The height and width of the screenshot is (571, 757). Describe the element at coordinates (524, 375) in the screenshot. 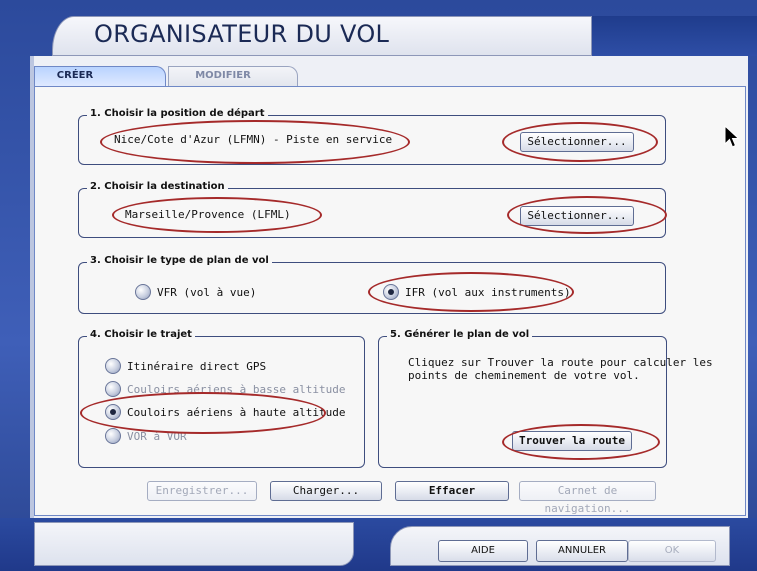

I see `generate-plan-text-line2: points de cheminement de votre vol.` at that location.